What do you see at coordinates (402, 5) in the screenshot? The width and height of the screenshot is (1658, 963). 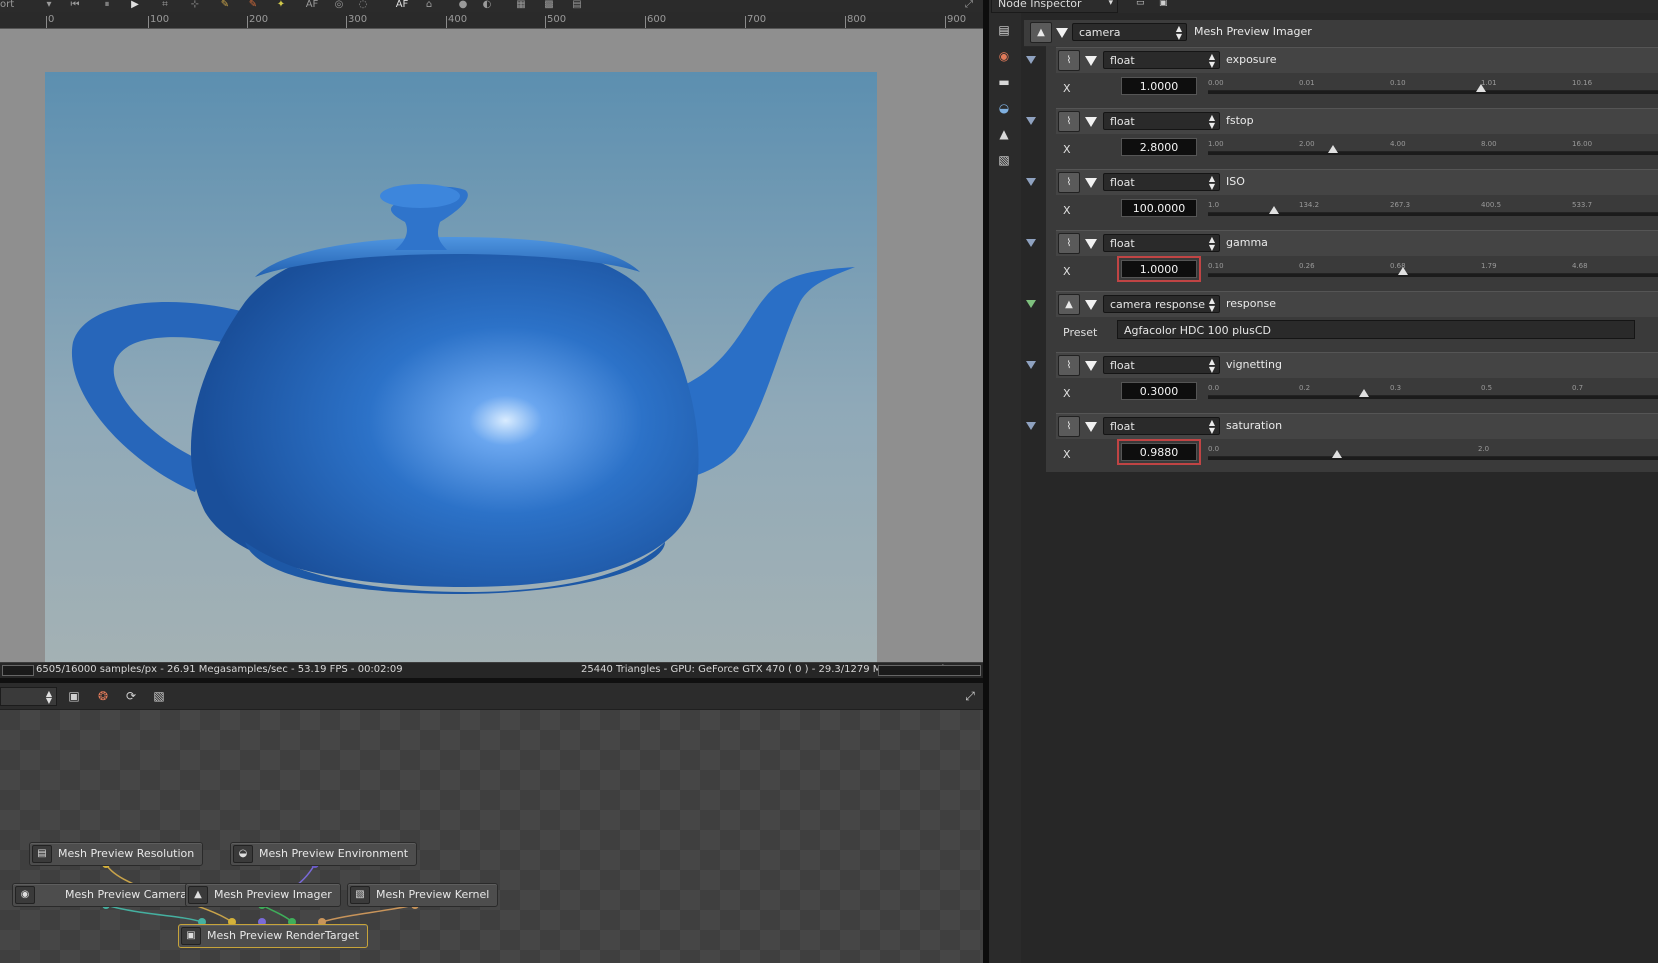 I see `af-button: AF` at bounding box center [402, 5].